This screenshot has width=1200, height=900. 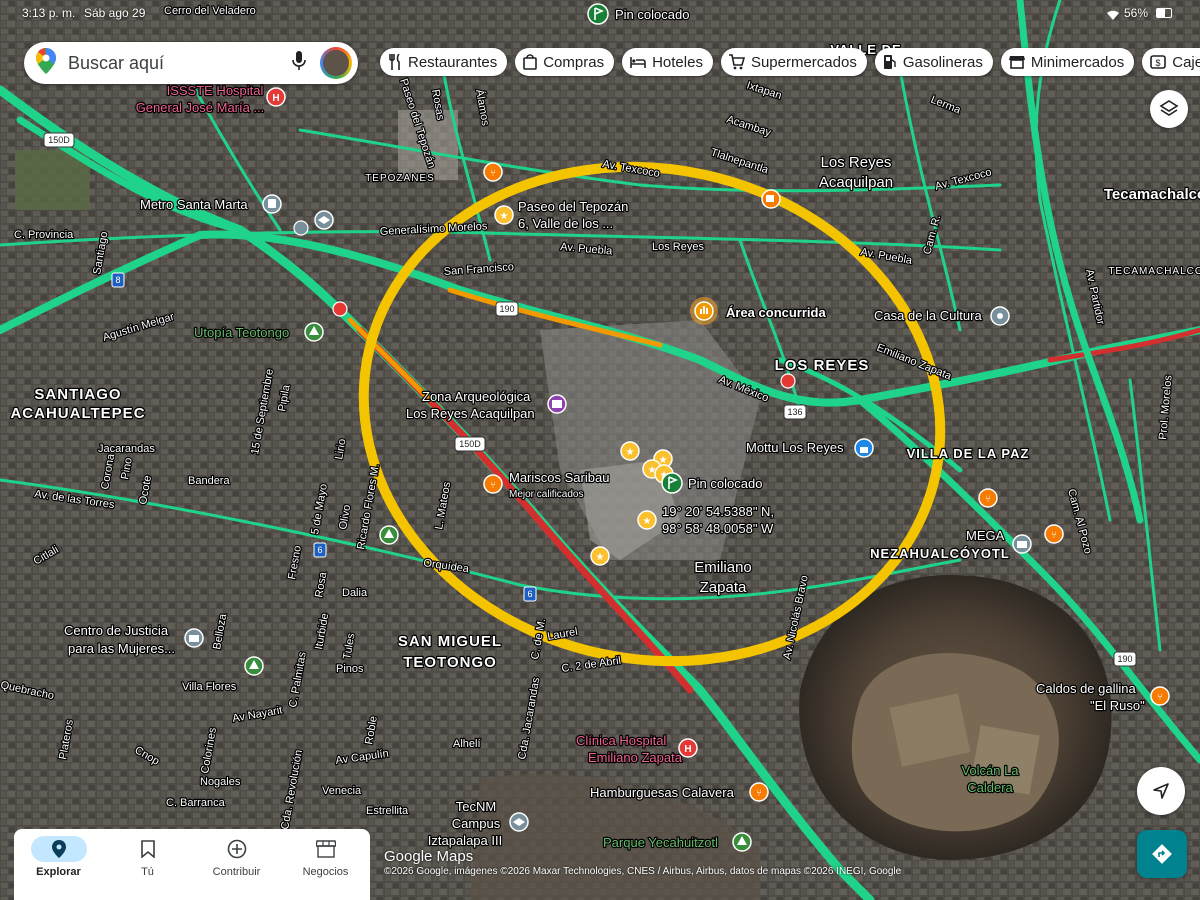 What do you see at coordinates (736, 62) in the screenshot?
I see `cart-icon` at bounding box center [736, 62].